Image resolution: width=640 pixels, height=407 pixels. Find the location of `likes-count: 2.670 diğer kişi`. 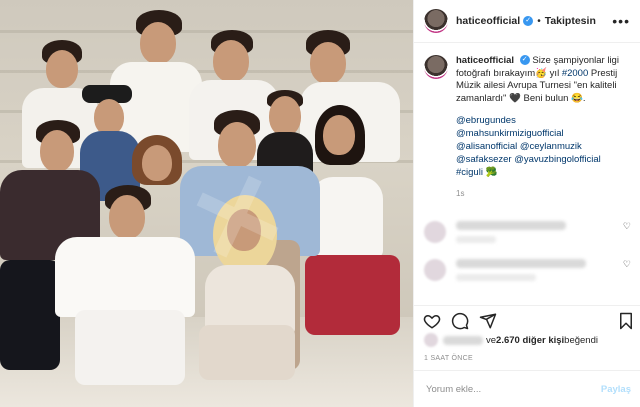

likes-count: 2.670 diğer kişi is located at coordinates (530, 340).